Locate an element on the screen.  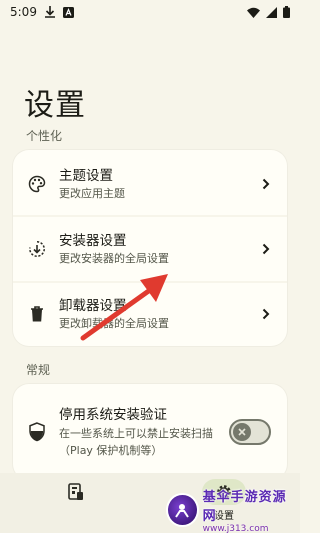
settings-item-subtitle: 更改卸载器的全局设置 is located at coordinates (114, 323).